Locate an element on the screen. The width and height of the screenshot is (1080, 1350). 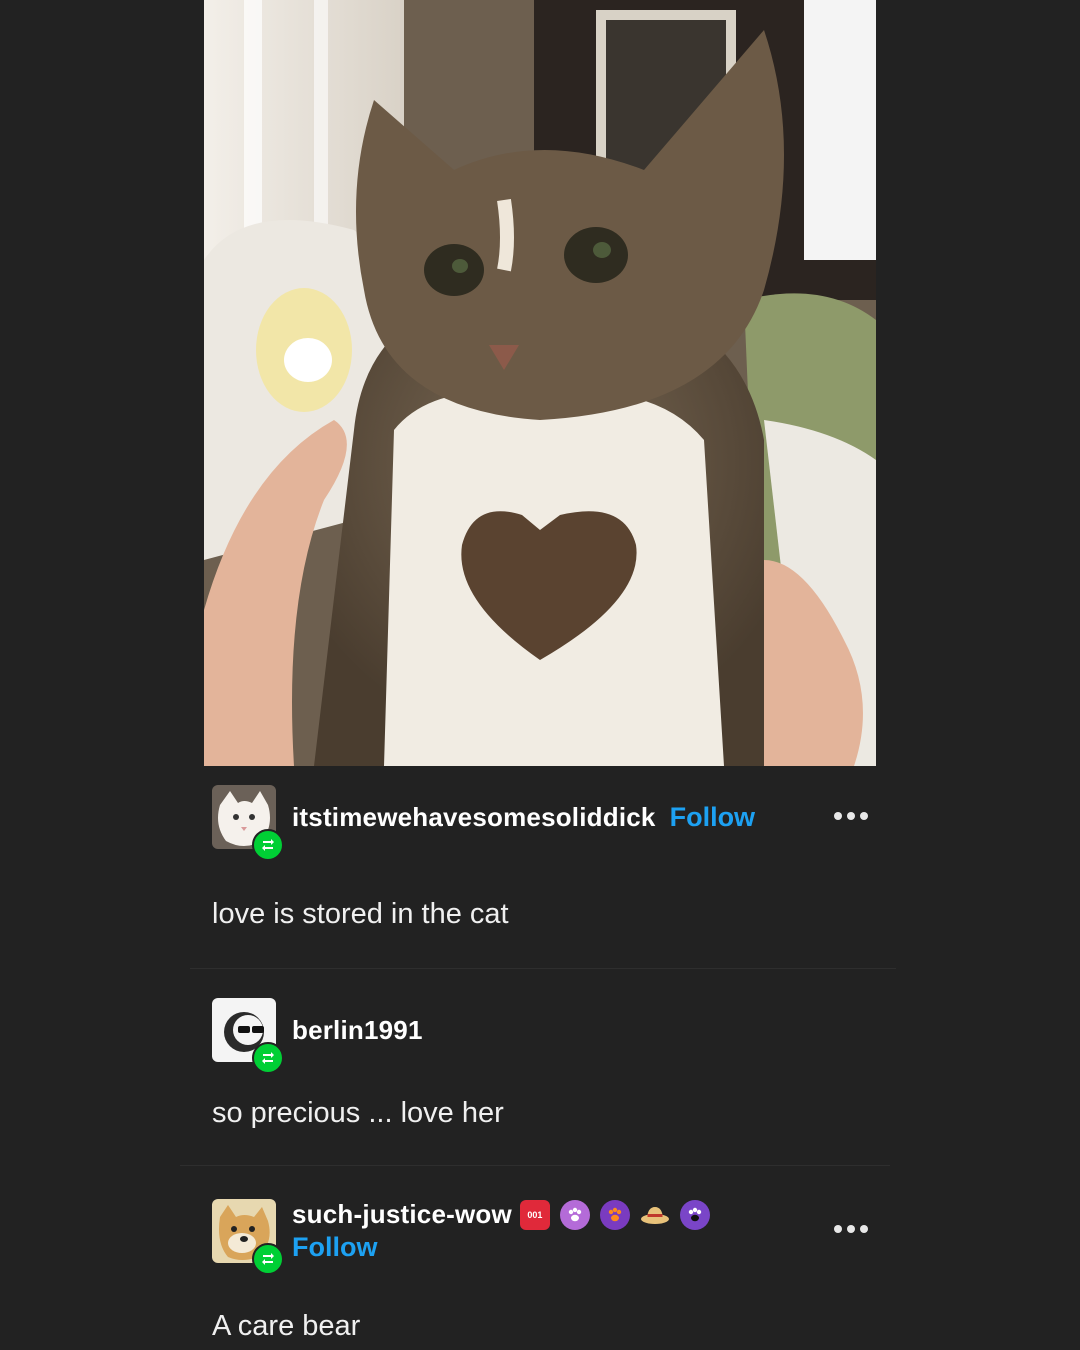
username: itstimewehavesomesoliddick is located at coordinates (474, 817).